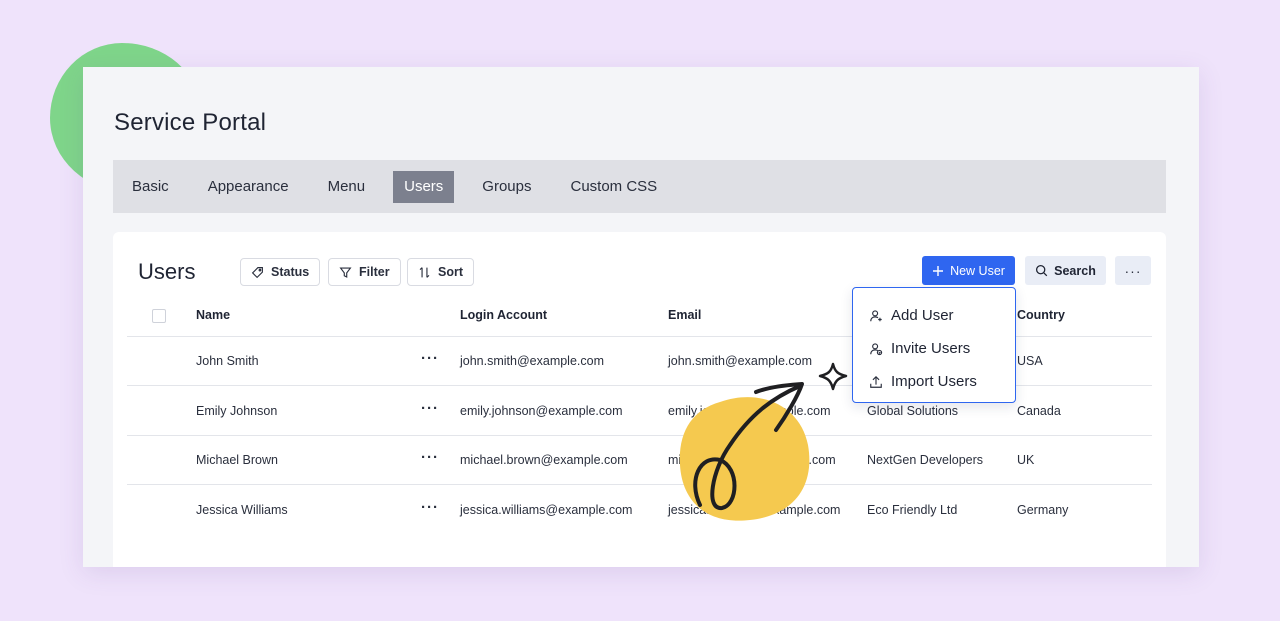  Describe the element at coordinates (1041, 315) in the screenshot. I see `column-header-country: Country` at that location.